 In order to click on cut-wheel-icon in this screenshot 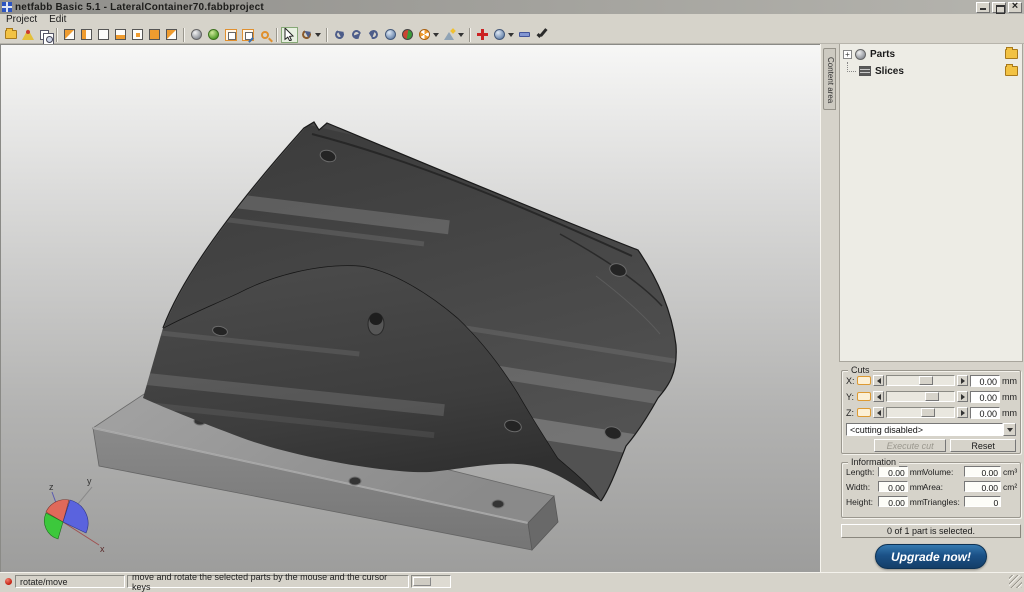, I will do `click(424, 35)`.